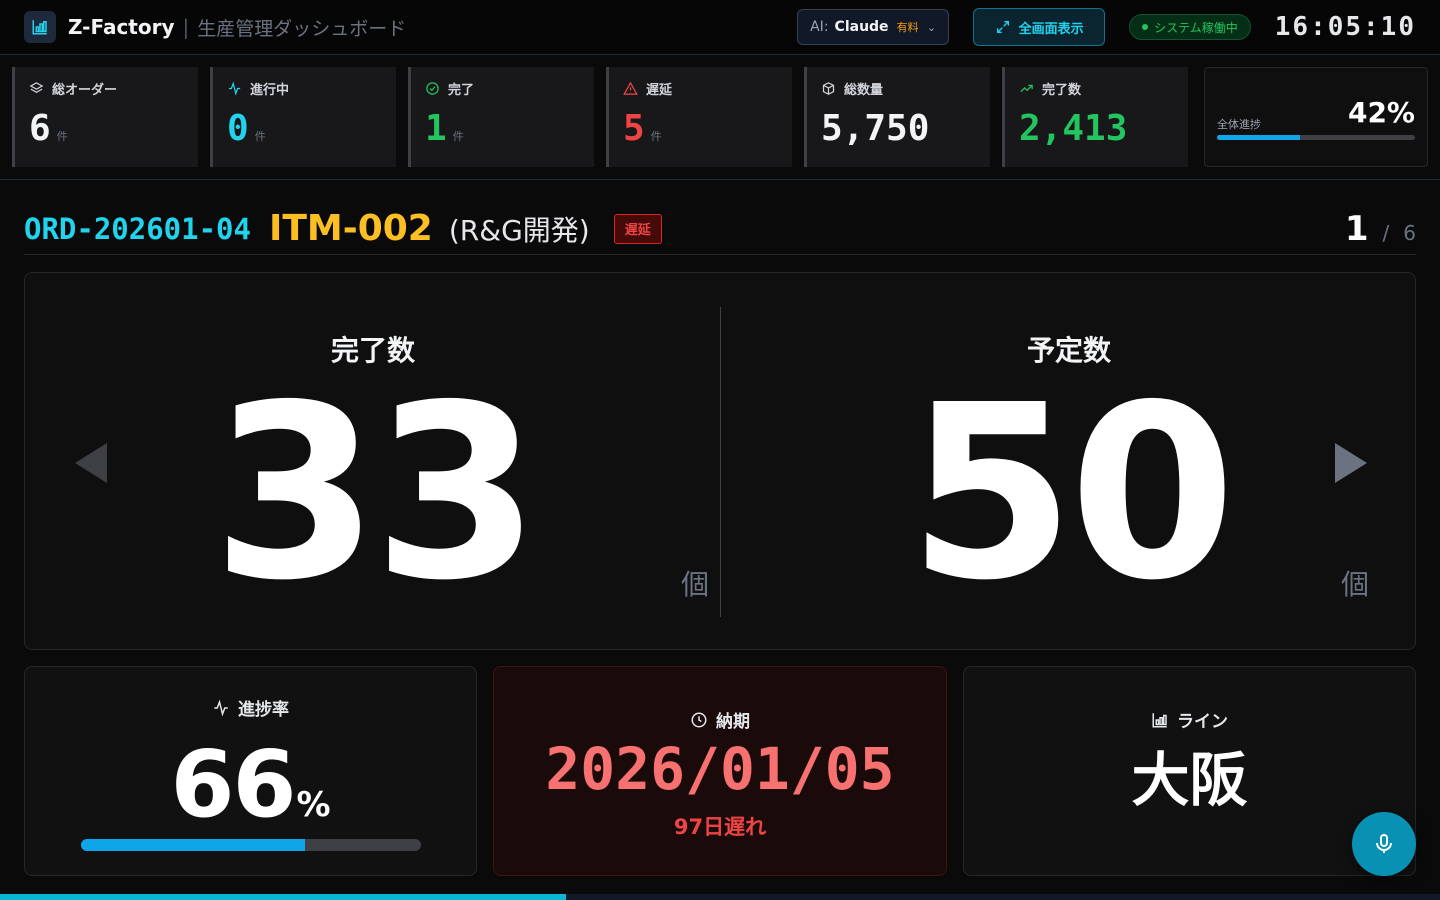 The height and width of the screenshot is (900, 1440). I want to click on order-id: ORD-202601-04, so click(137, 228).